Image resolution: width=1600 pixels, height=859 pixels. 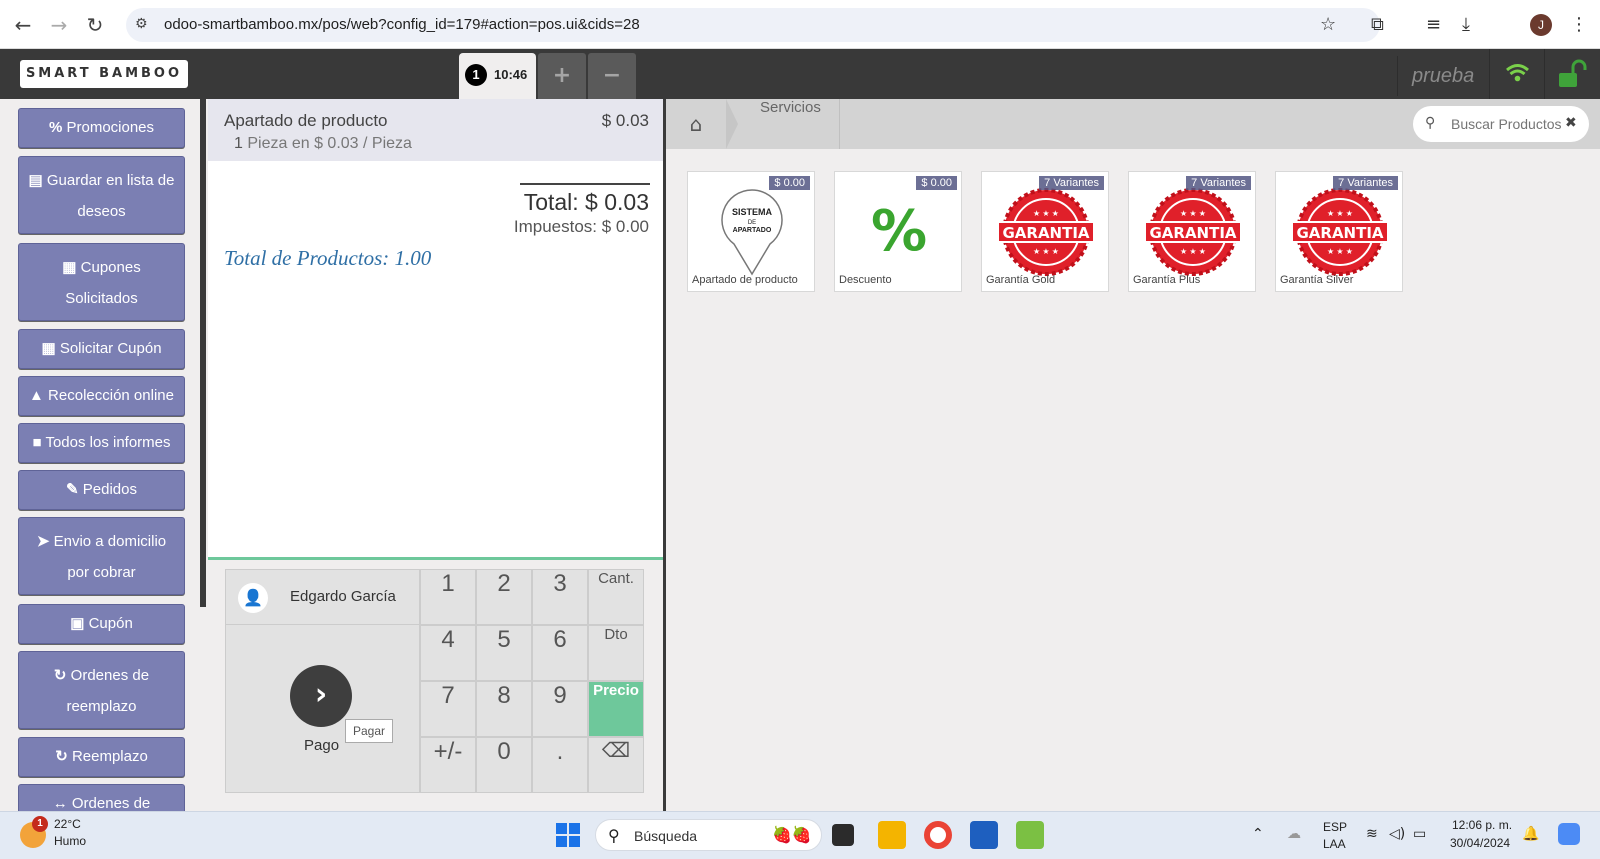 I want to click on replacement-orders-button: ↻ Ordenes de reemplazo, so click(x=101, y=690).